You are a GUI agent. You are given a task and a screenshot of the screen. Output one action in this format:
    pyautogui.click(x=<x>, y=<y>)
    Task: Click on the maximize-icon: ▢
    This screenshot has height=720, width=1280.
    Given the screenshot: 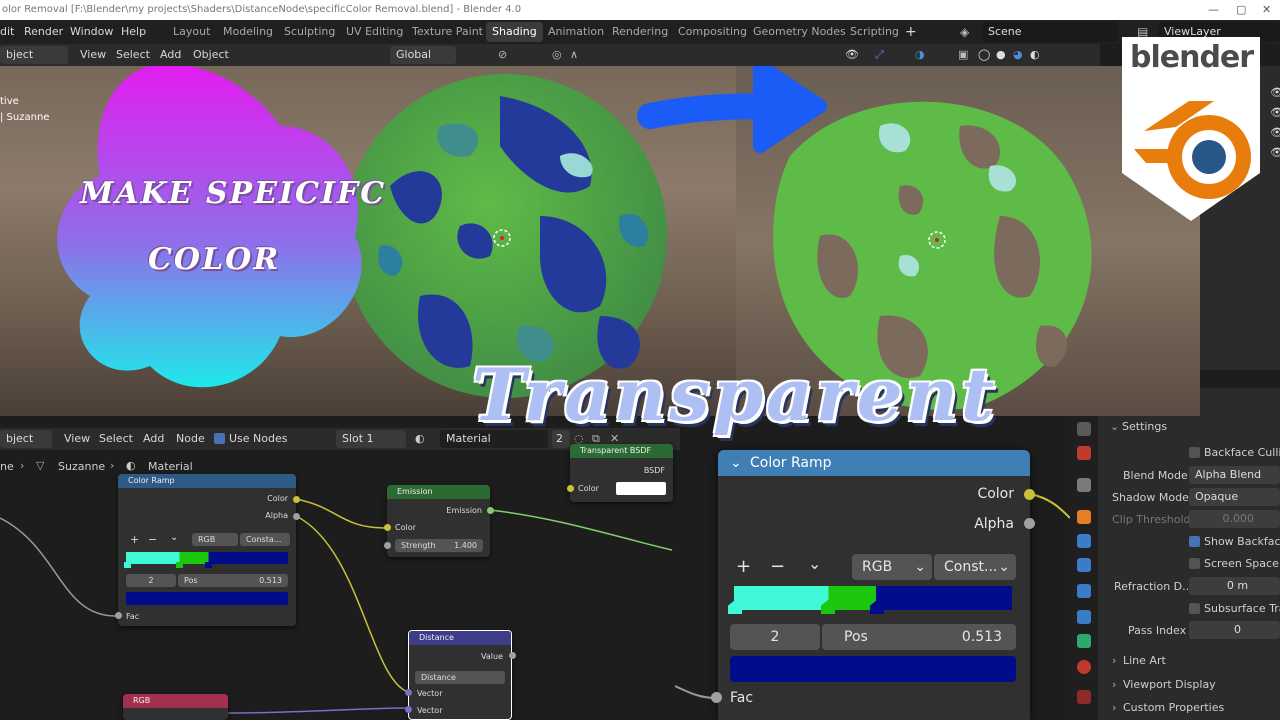 What is the action you would take?
    pyautogui.click(x=1241, y=10)
    